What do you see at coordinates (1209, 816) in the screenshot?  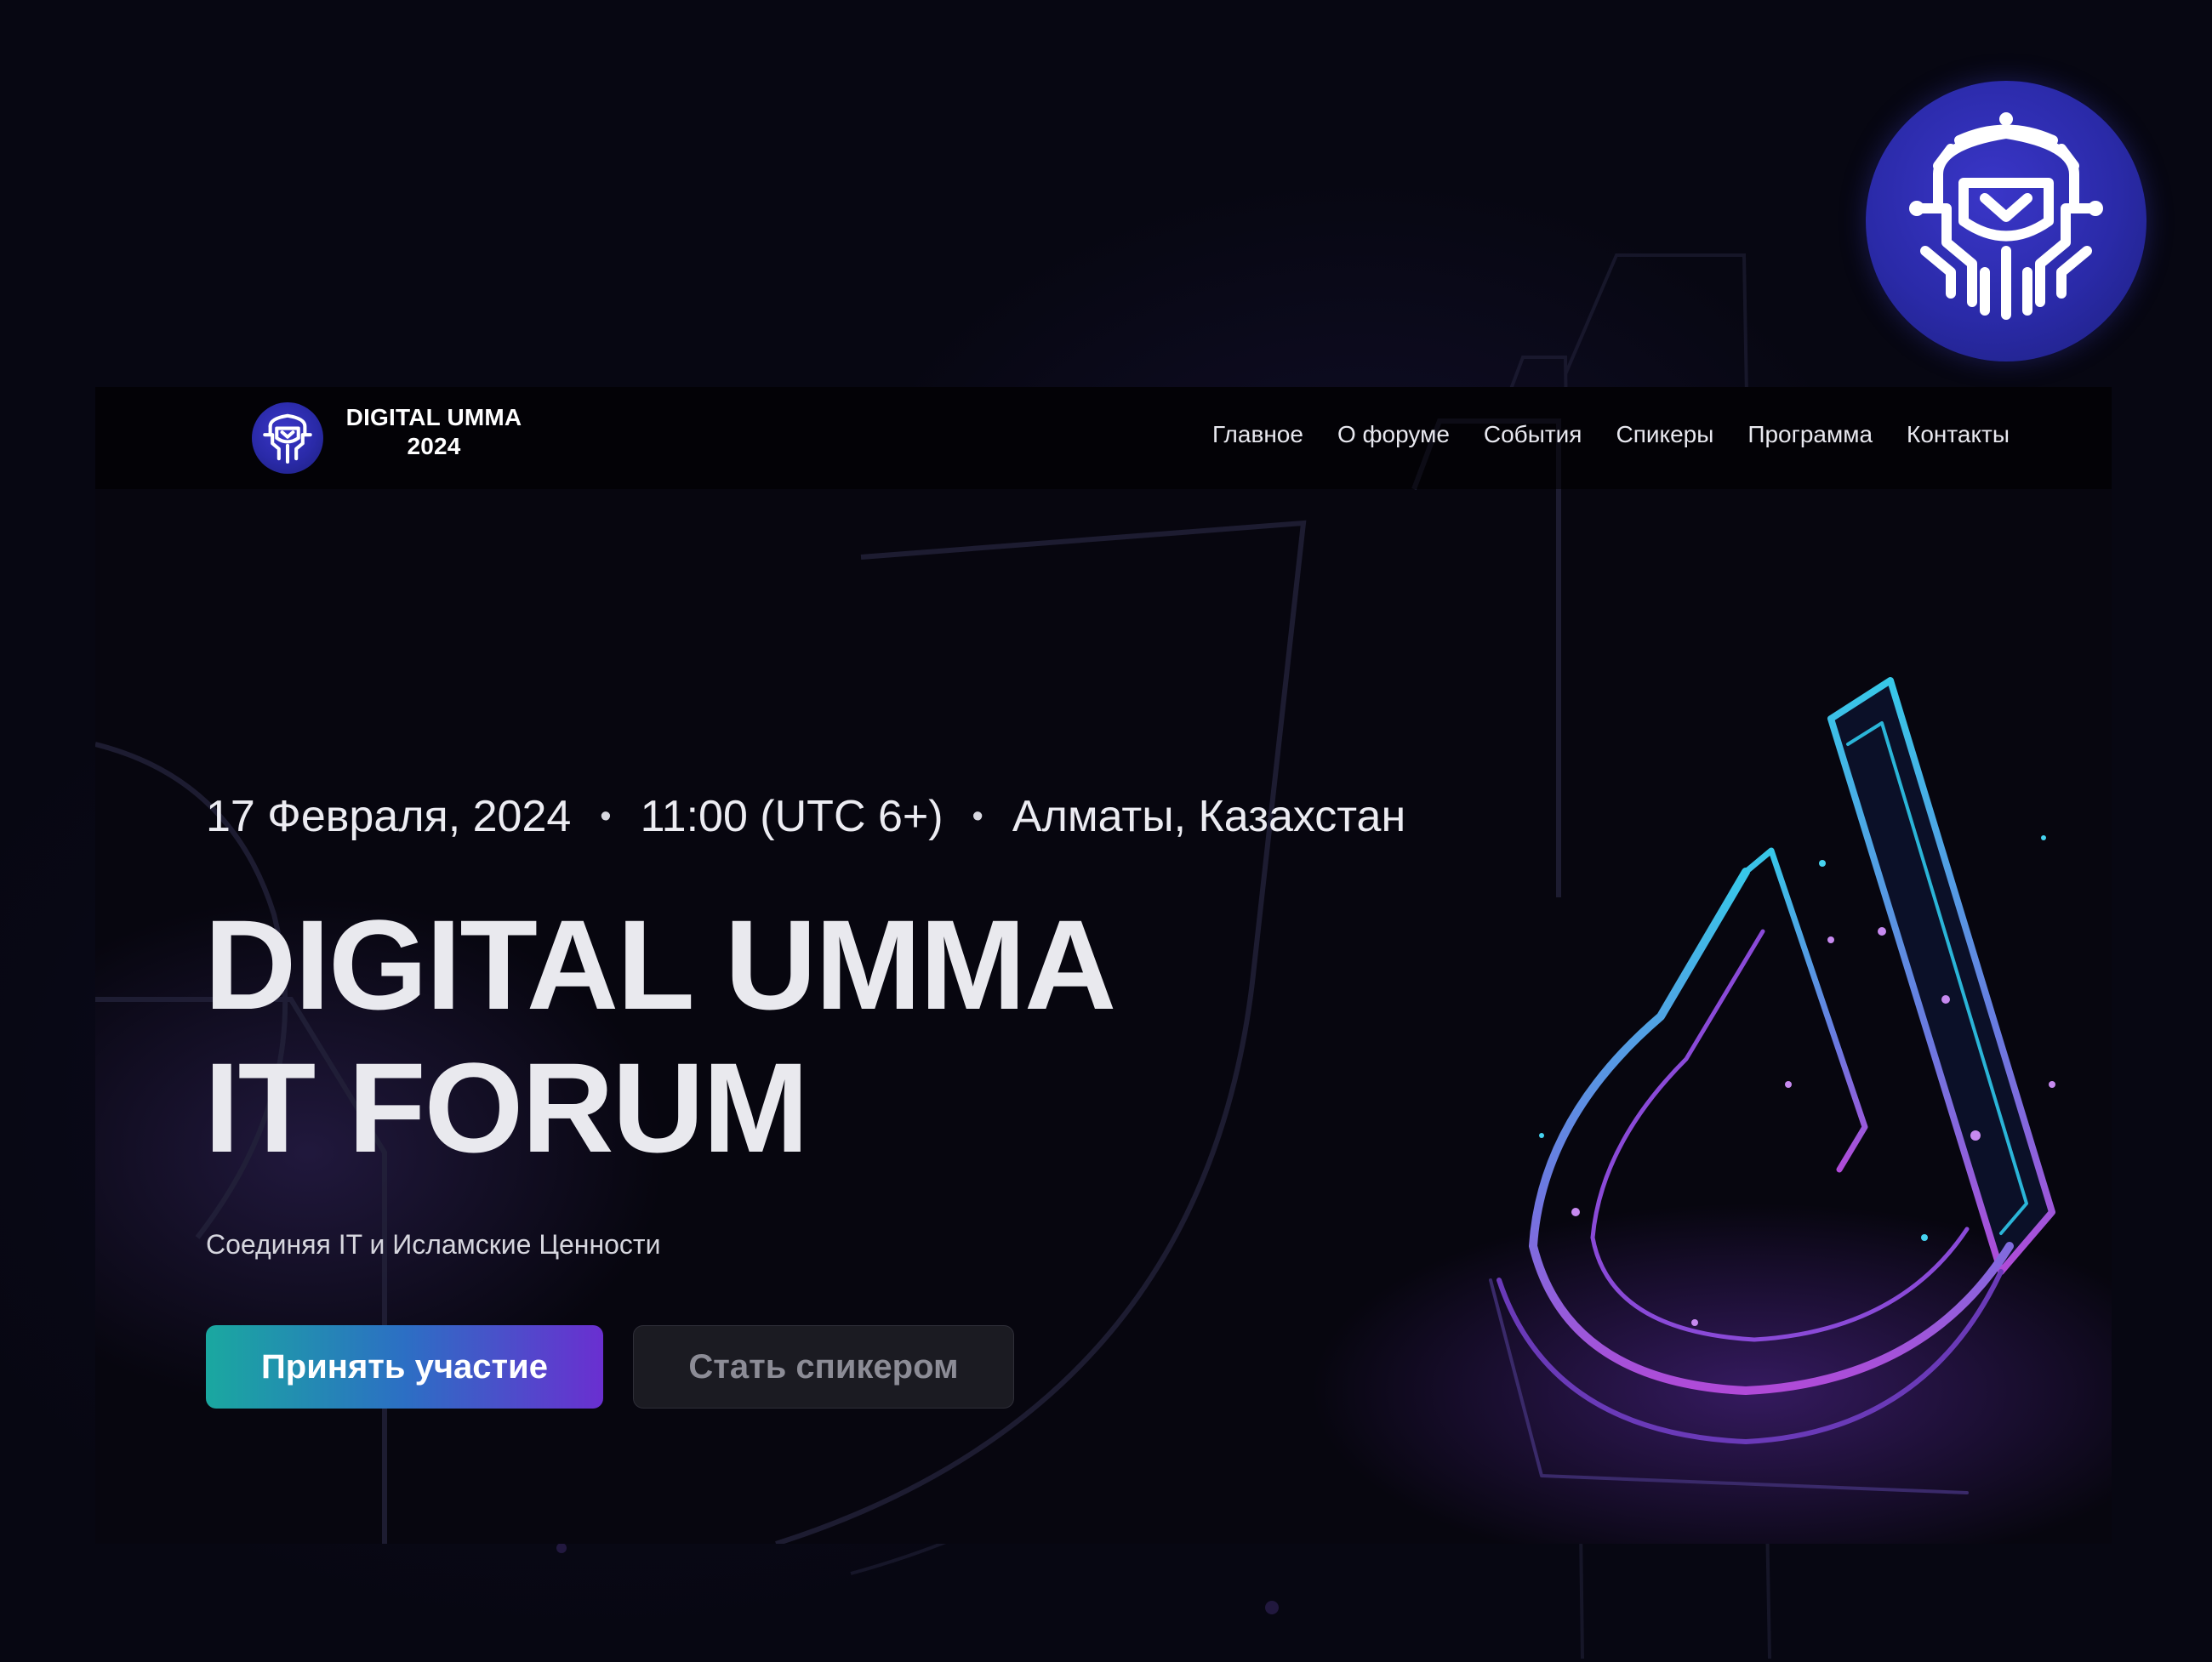 I see `event-location: Алматы, Казахстан` at bounding box center [1209, 816].